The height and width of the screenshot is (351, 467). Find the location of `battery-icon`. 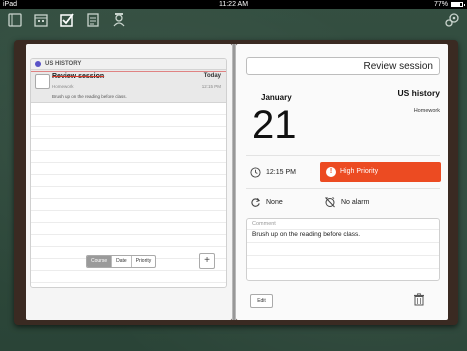

battery-icon is located at coordinates (458, 4).